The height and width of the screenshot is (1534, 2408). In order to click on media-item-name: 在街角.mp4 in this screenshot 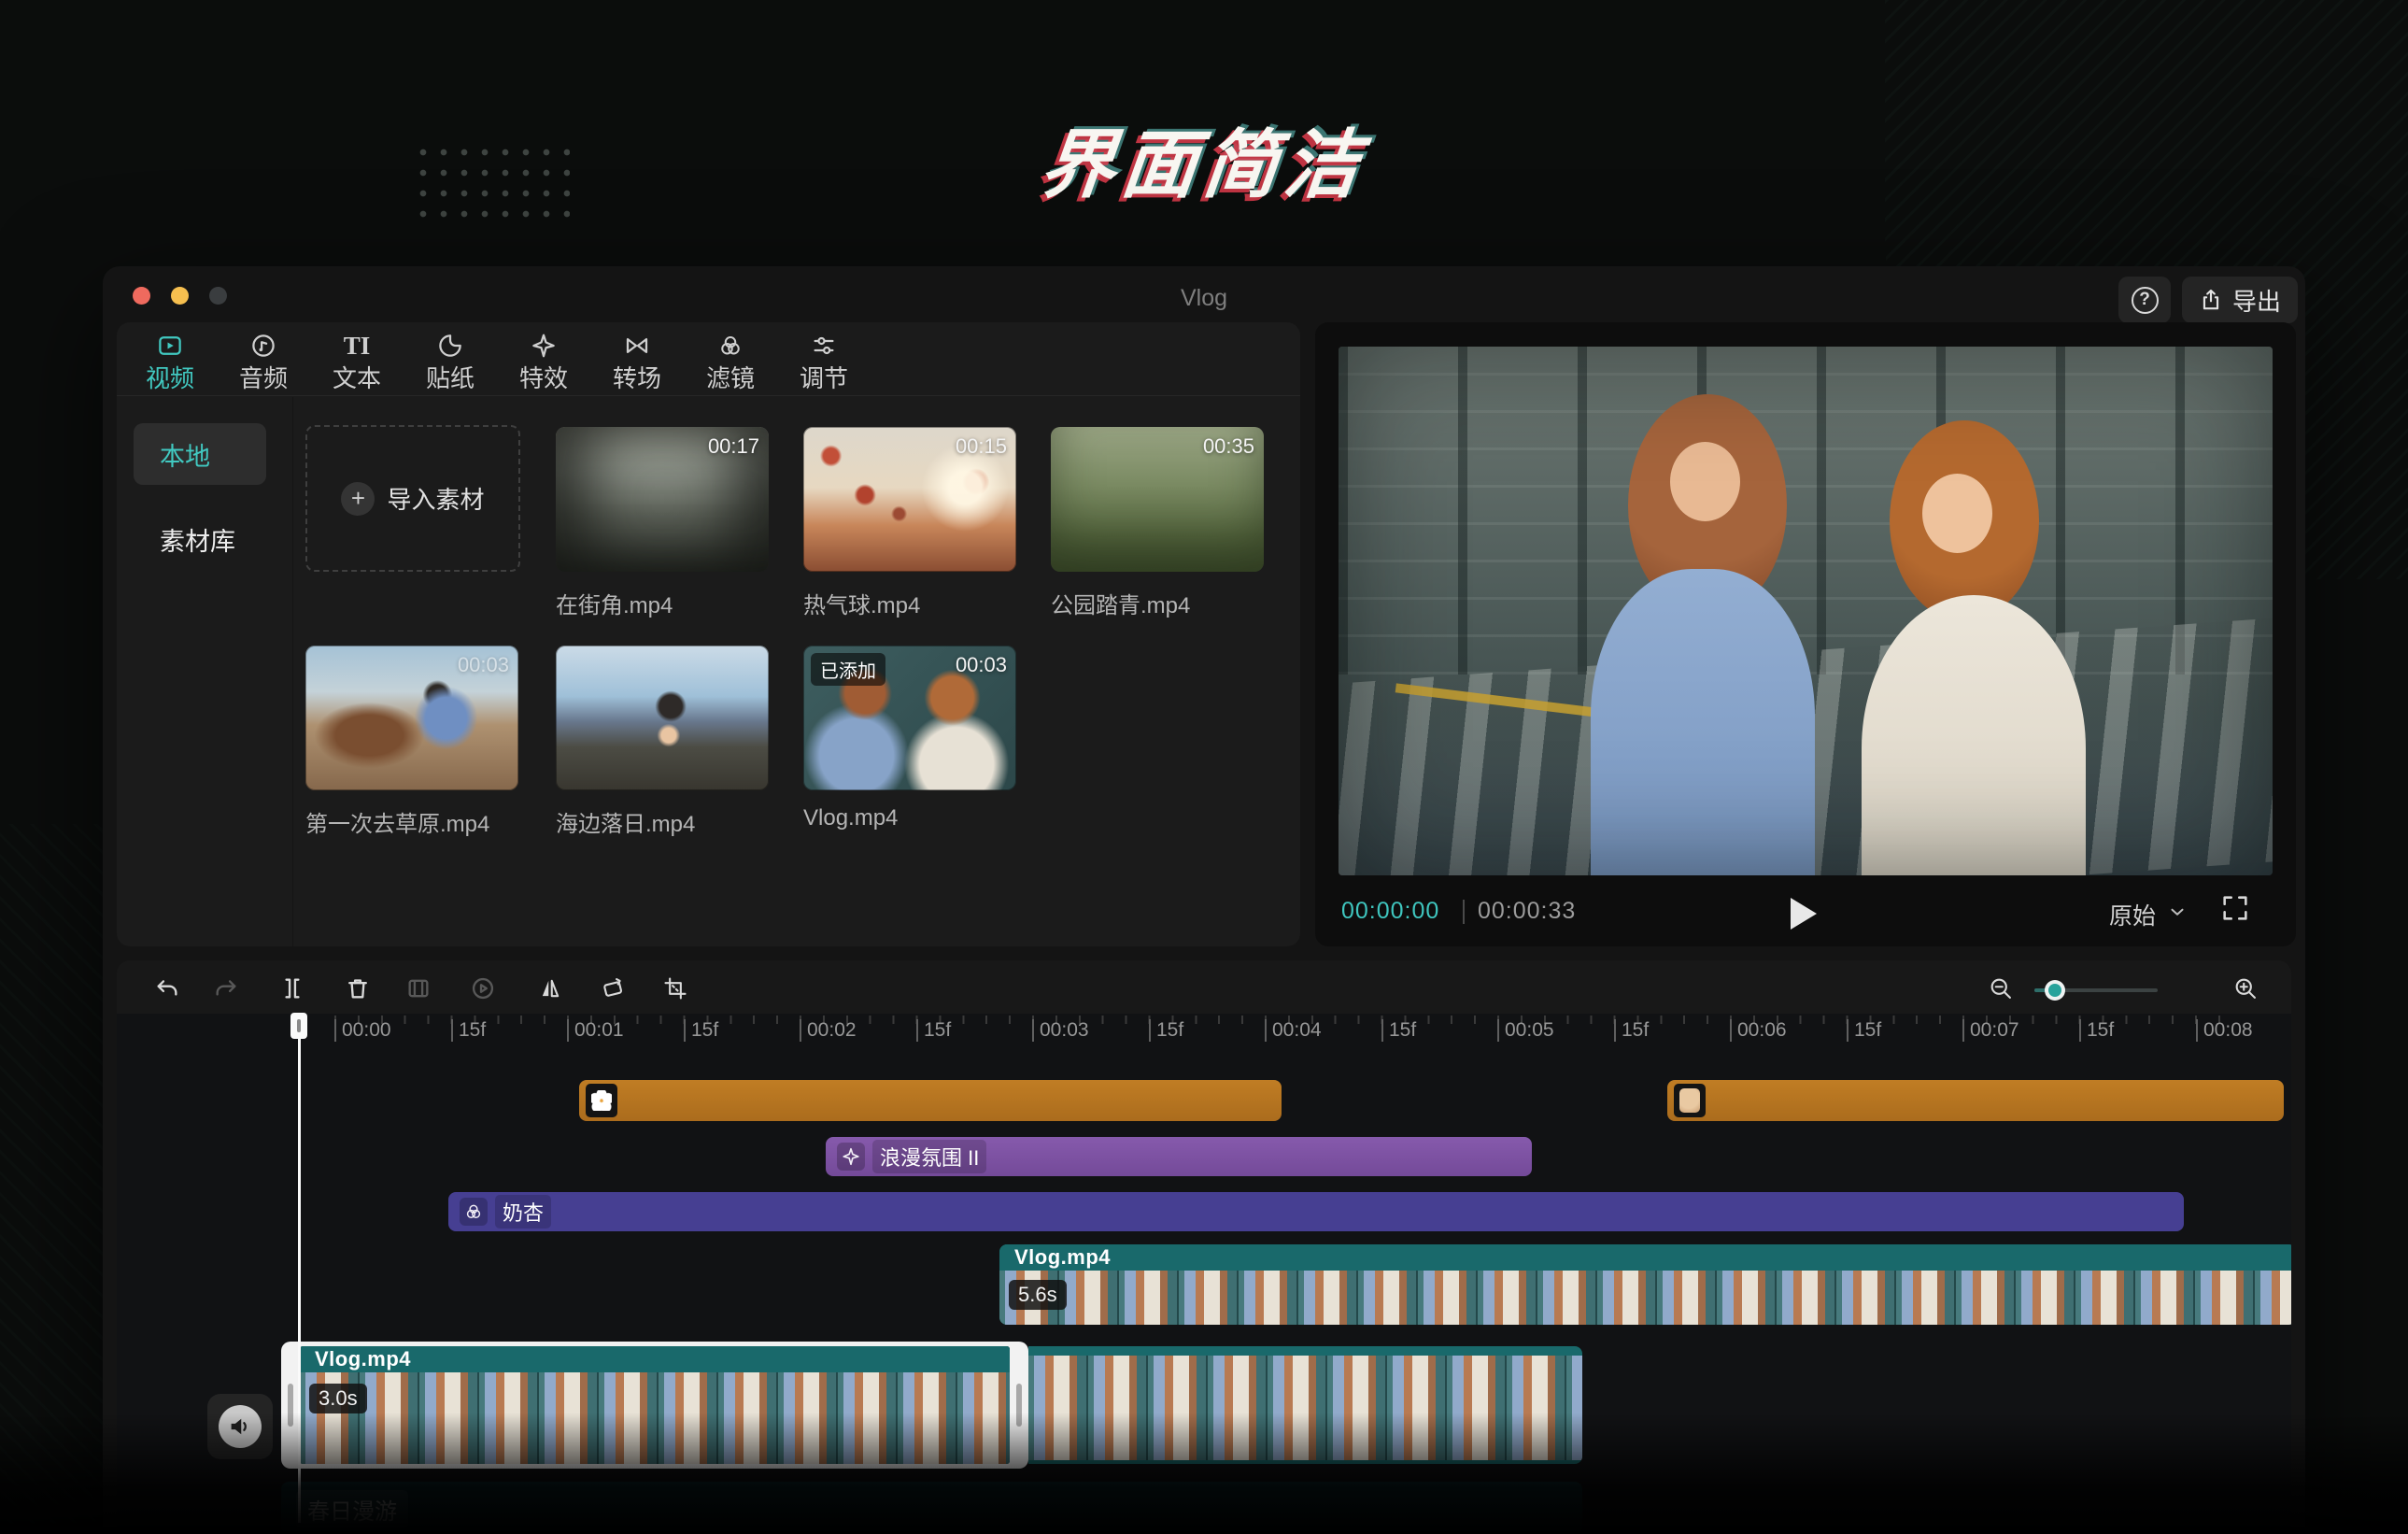, I will do `click(614, 605)`.